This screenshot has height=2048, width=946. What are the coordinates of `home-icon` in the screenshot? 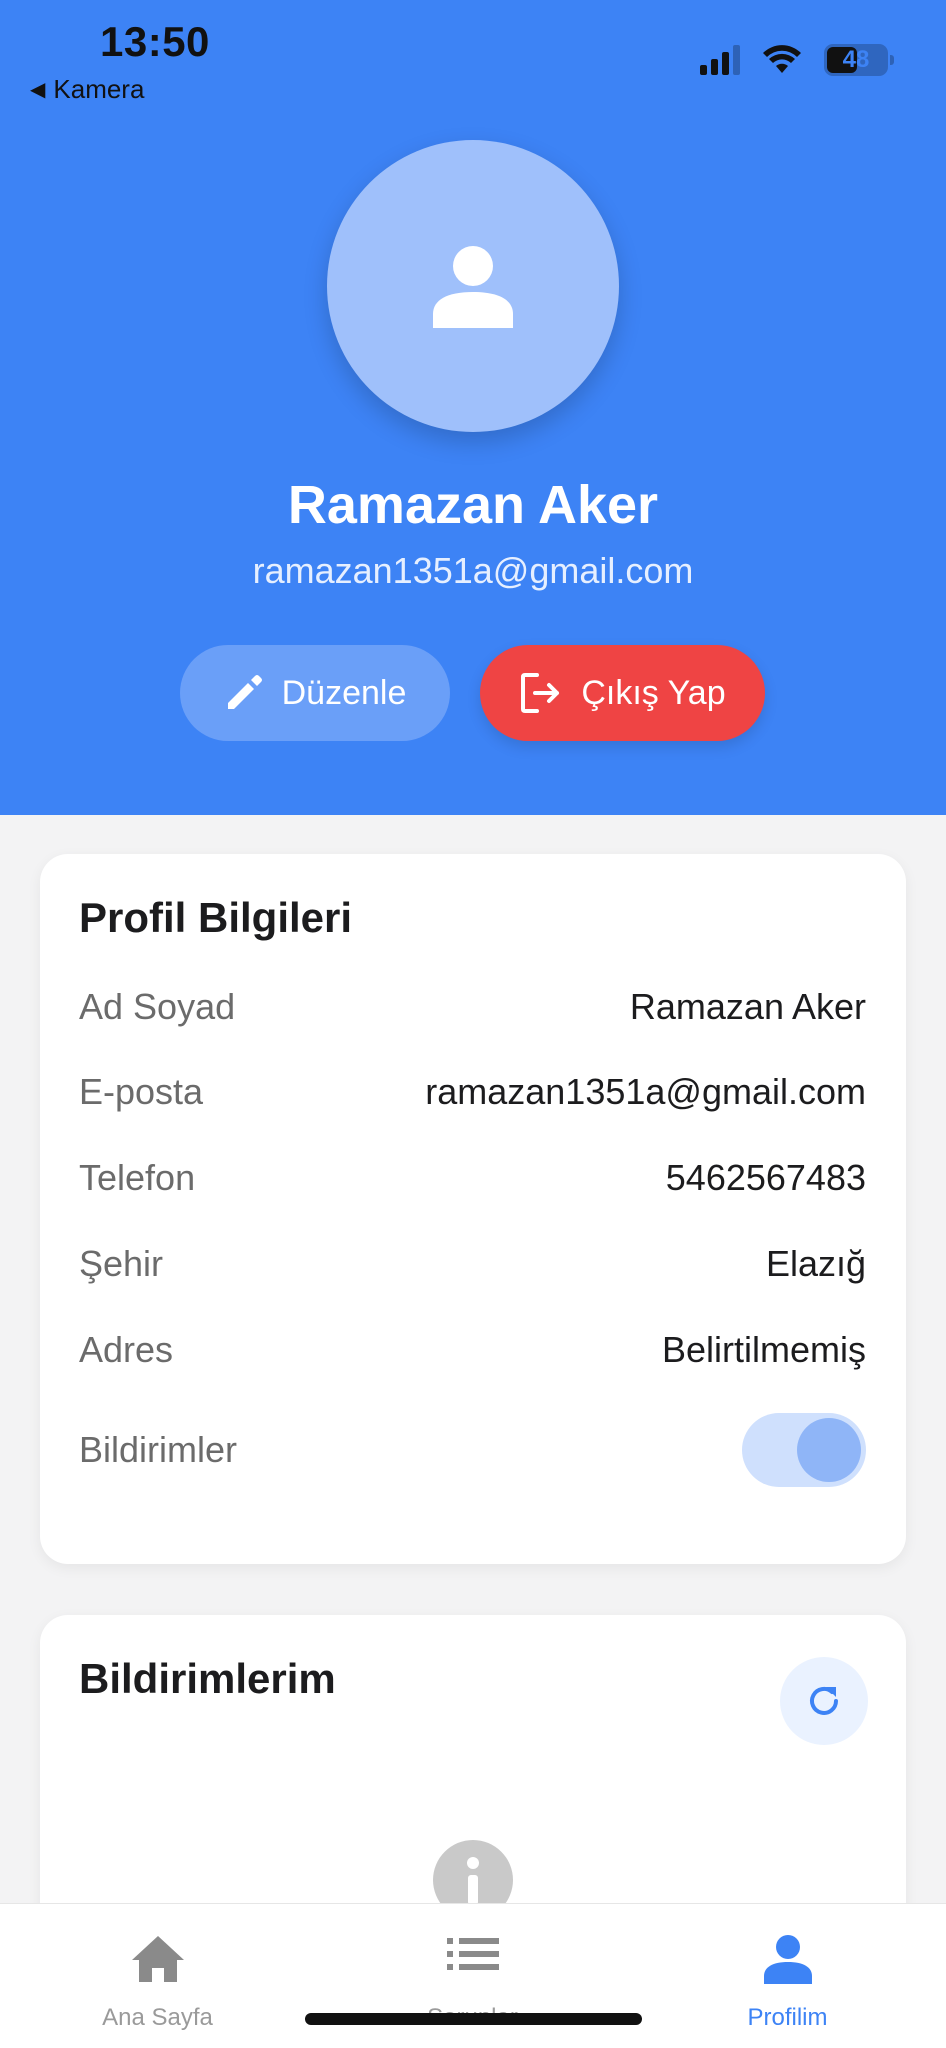 It's located at (157, 1959).